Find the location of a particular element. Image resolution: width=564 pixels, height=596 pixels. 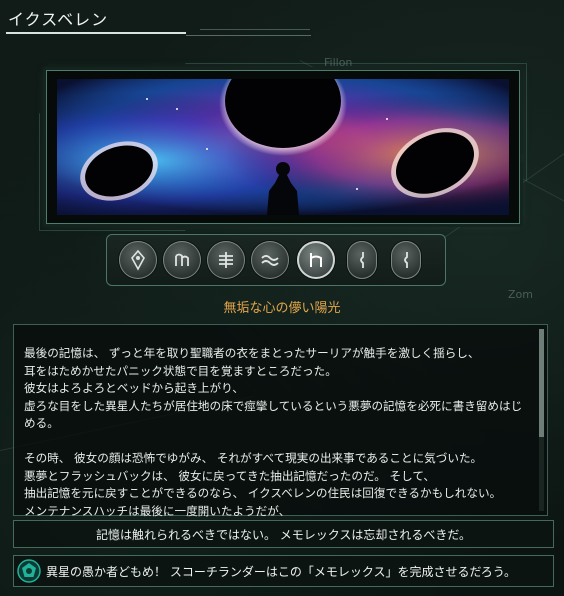

event-icon-strip is located at coordinates (276, 260).